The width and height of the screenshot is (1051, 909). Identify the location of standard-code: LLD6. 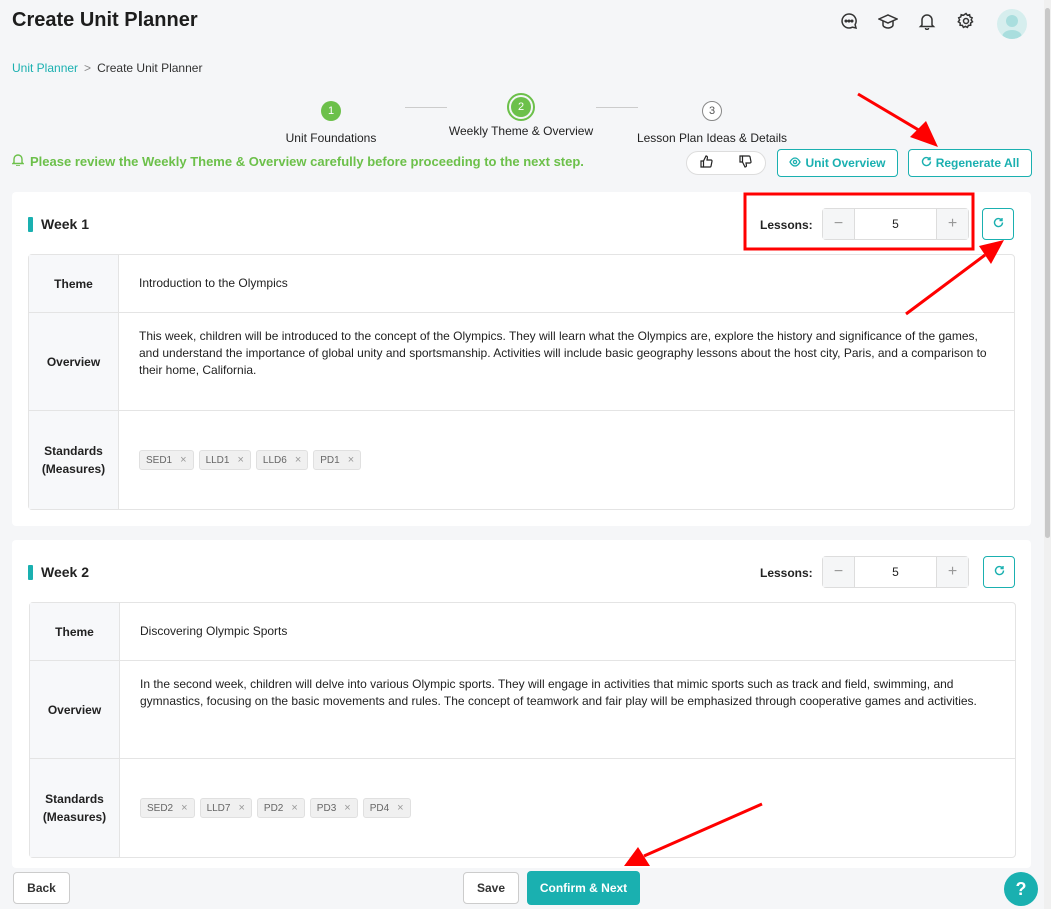
(274, 460).